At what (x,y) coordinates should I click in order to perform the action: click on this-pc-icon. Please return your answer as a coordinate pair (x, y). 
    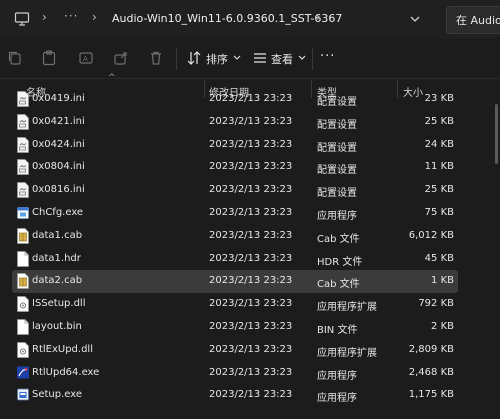
    Looking at the image, I should click on (22, 19).